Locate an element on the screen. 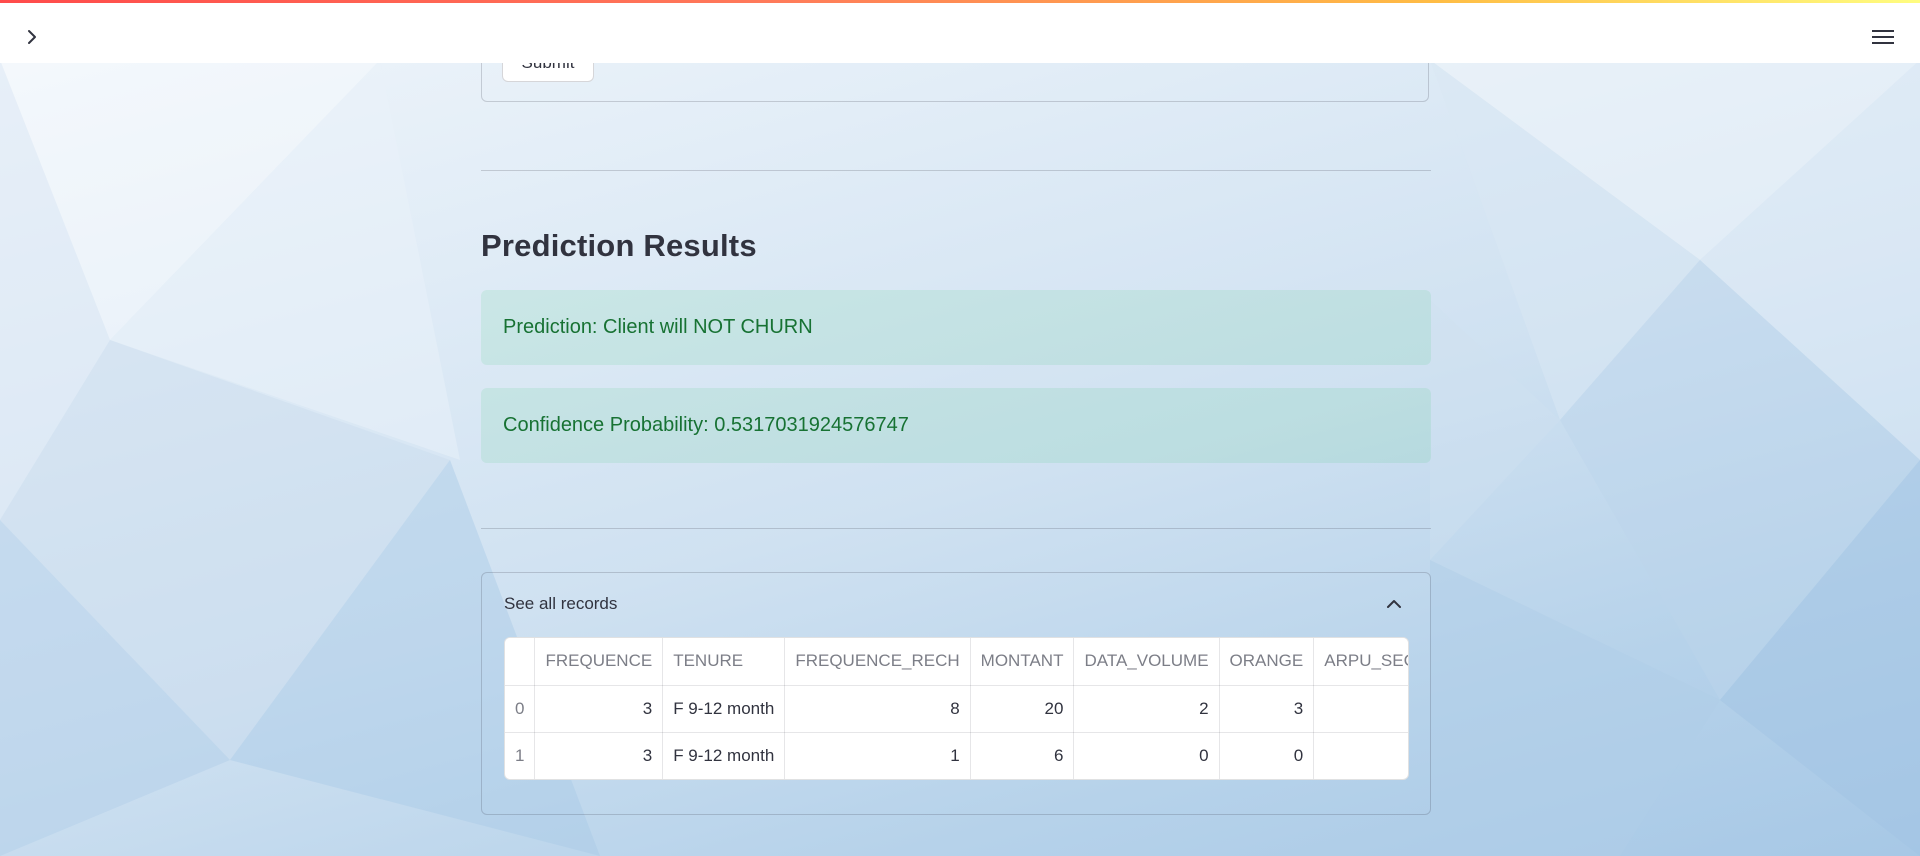 The image size is (1920, 856). column-header: TENURE is located at coordinates (724, 662).